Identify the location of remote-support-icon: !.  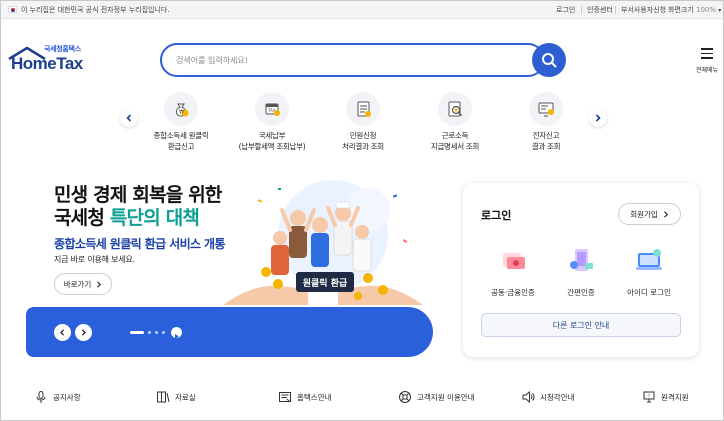
(649, 397).